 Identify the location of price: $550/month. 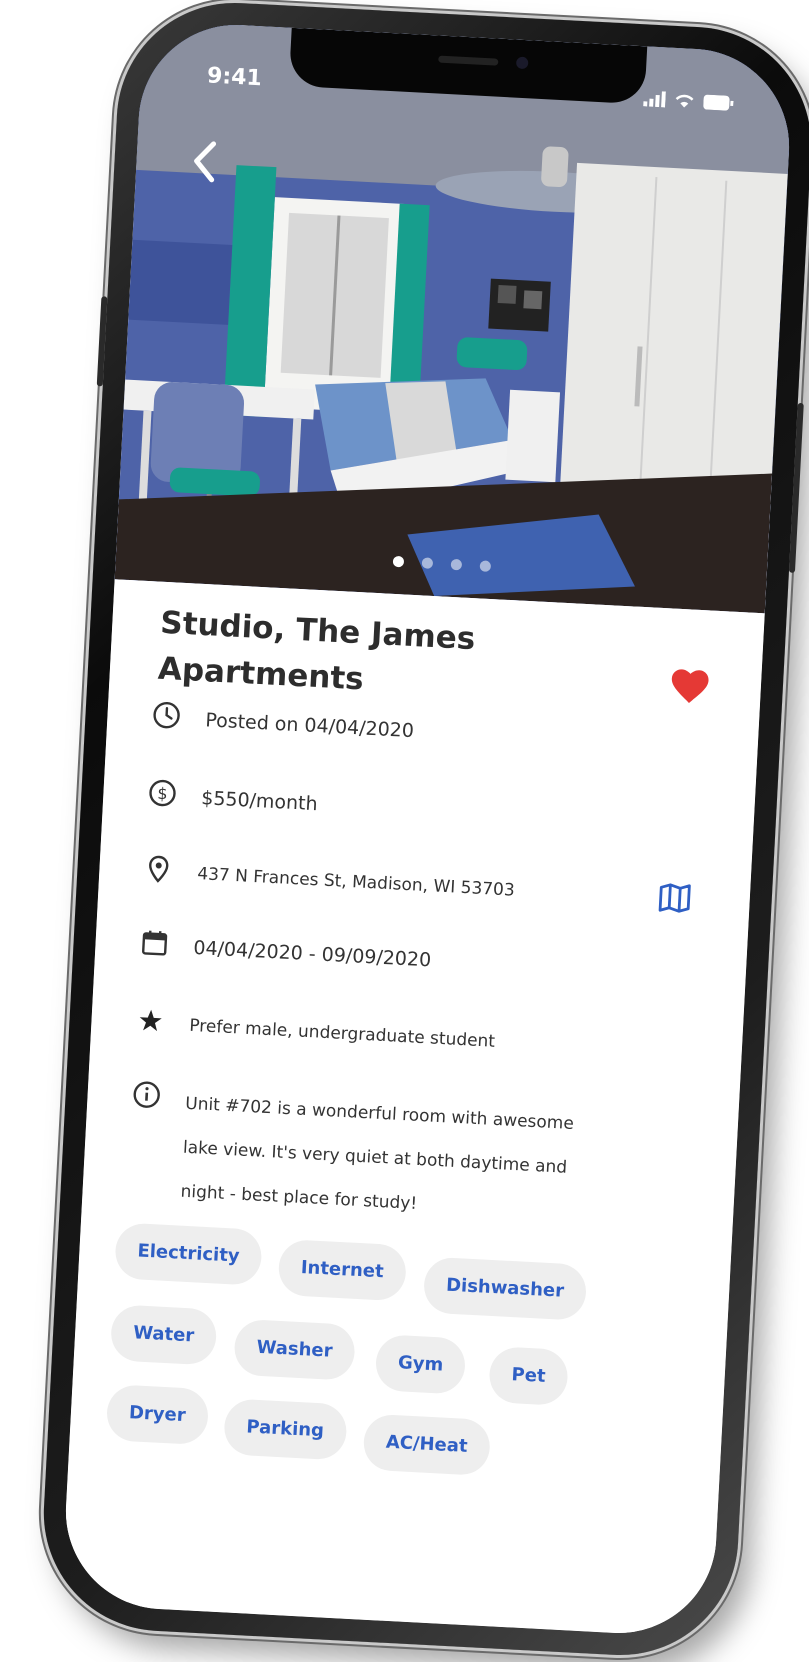
(259, 801).